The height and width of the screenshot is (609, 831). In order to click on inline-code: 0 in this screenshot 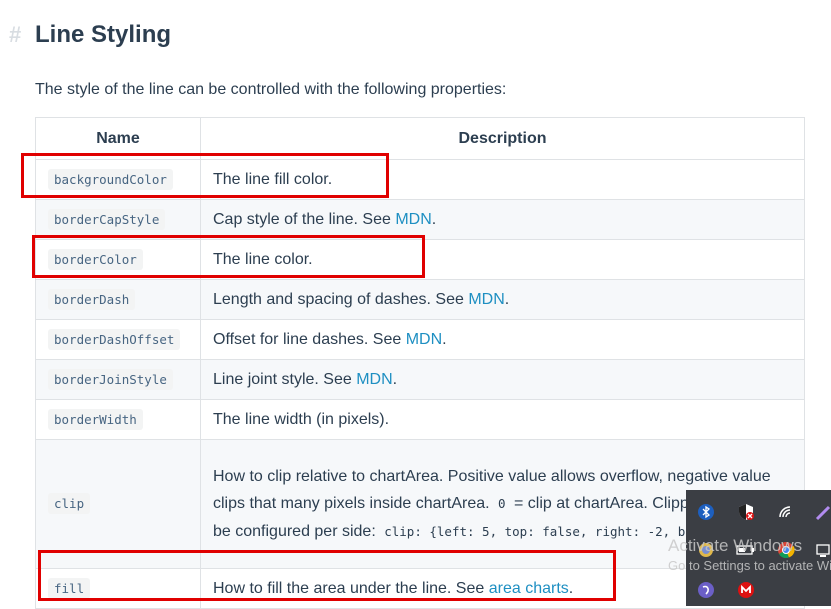, I will do `click(502, 504)`.